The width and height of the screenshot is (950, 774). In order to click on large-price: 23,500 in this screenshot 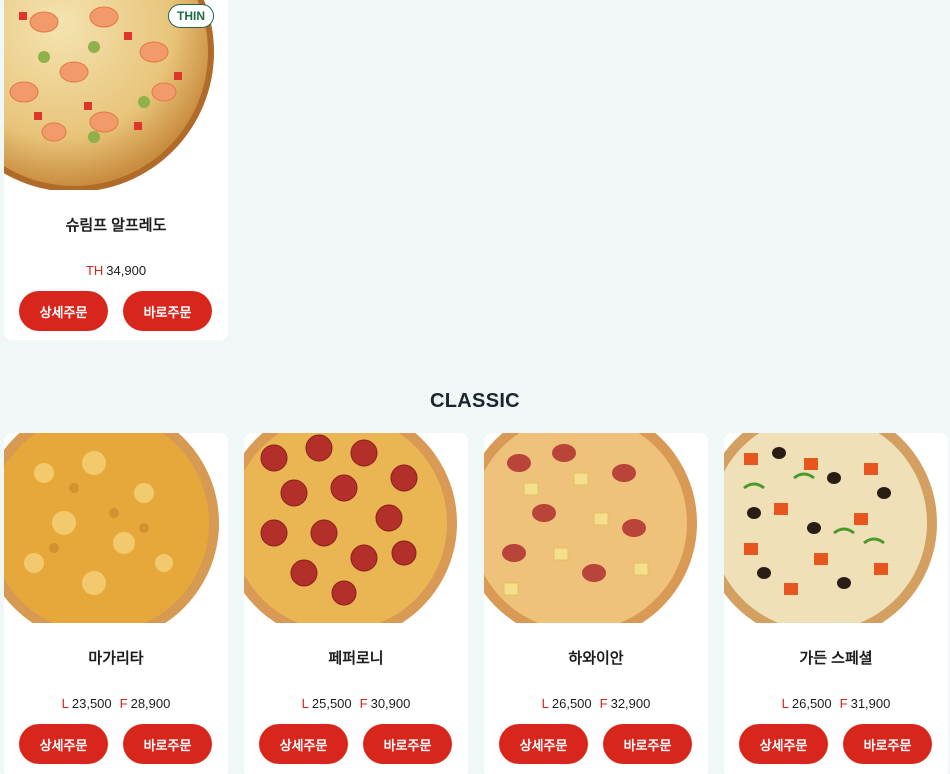, I will do `click(91, 703)`.